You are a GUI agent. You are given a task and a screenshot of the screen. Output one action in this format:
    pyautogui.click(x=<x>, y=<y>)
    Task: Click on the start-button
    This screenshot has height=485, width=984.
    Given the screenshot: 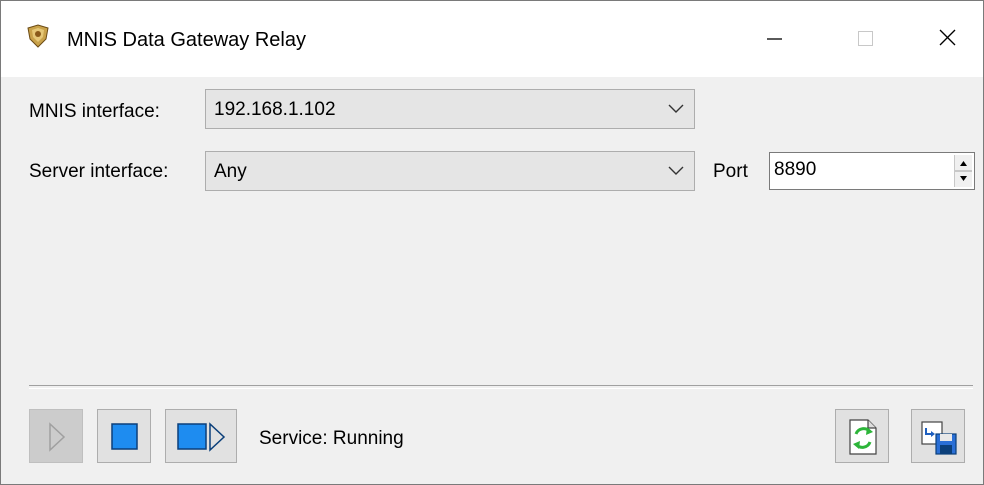 What is the action you would take?
    pyautogui.click(x=56, y=436)
    